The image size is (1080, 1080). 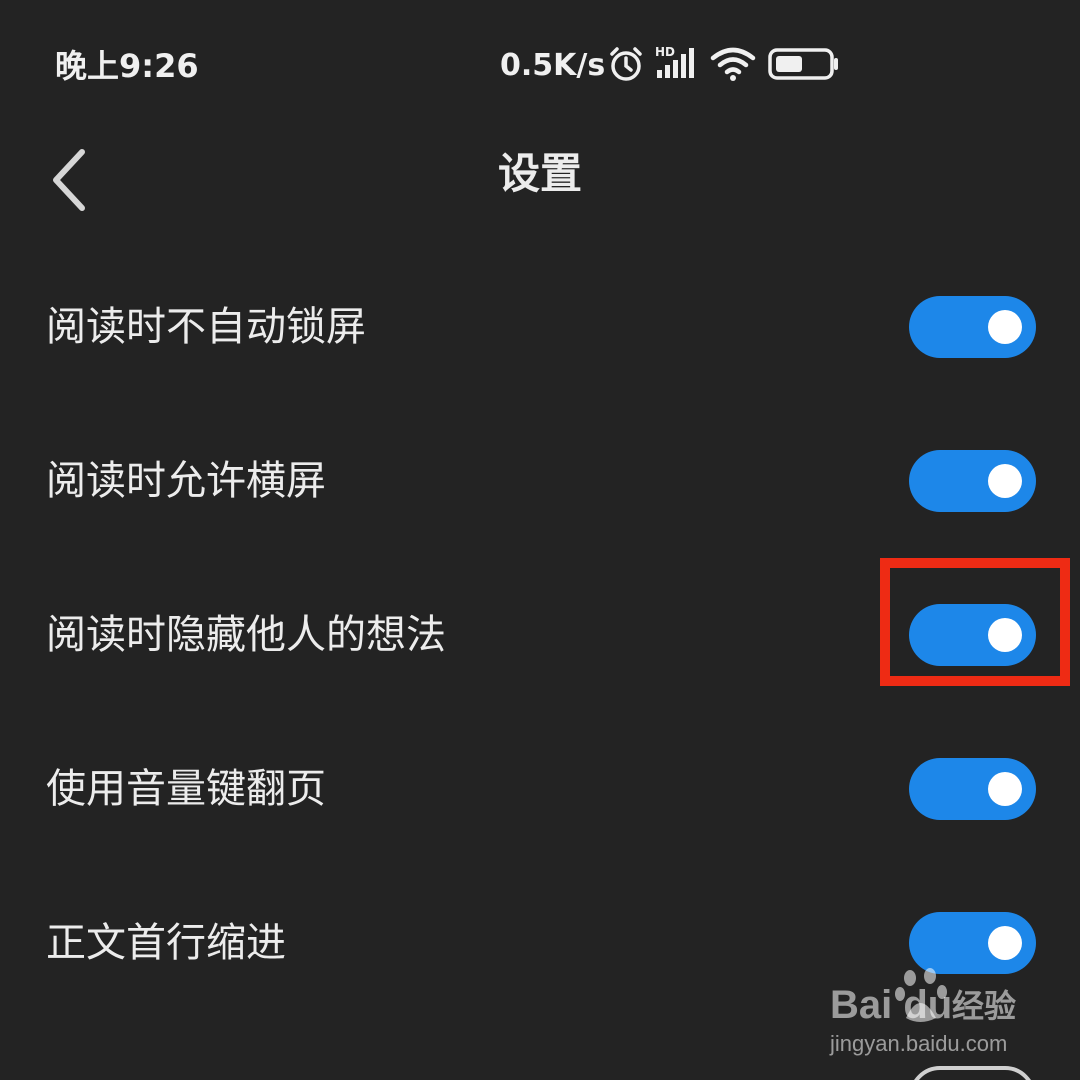 What do you see at coordinates (166, 943) in the screenshot?
I see `setting-label: 正文首行缩进` at bounding box center [166, 943].